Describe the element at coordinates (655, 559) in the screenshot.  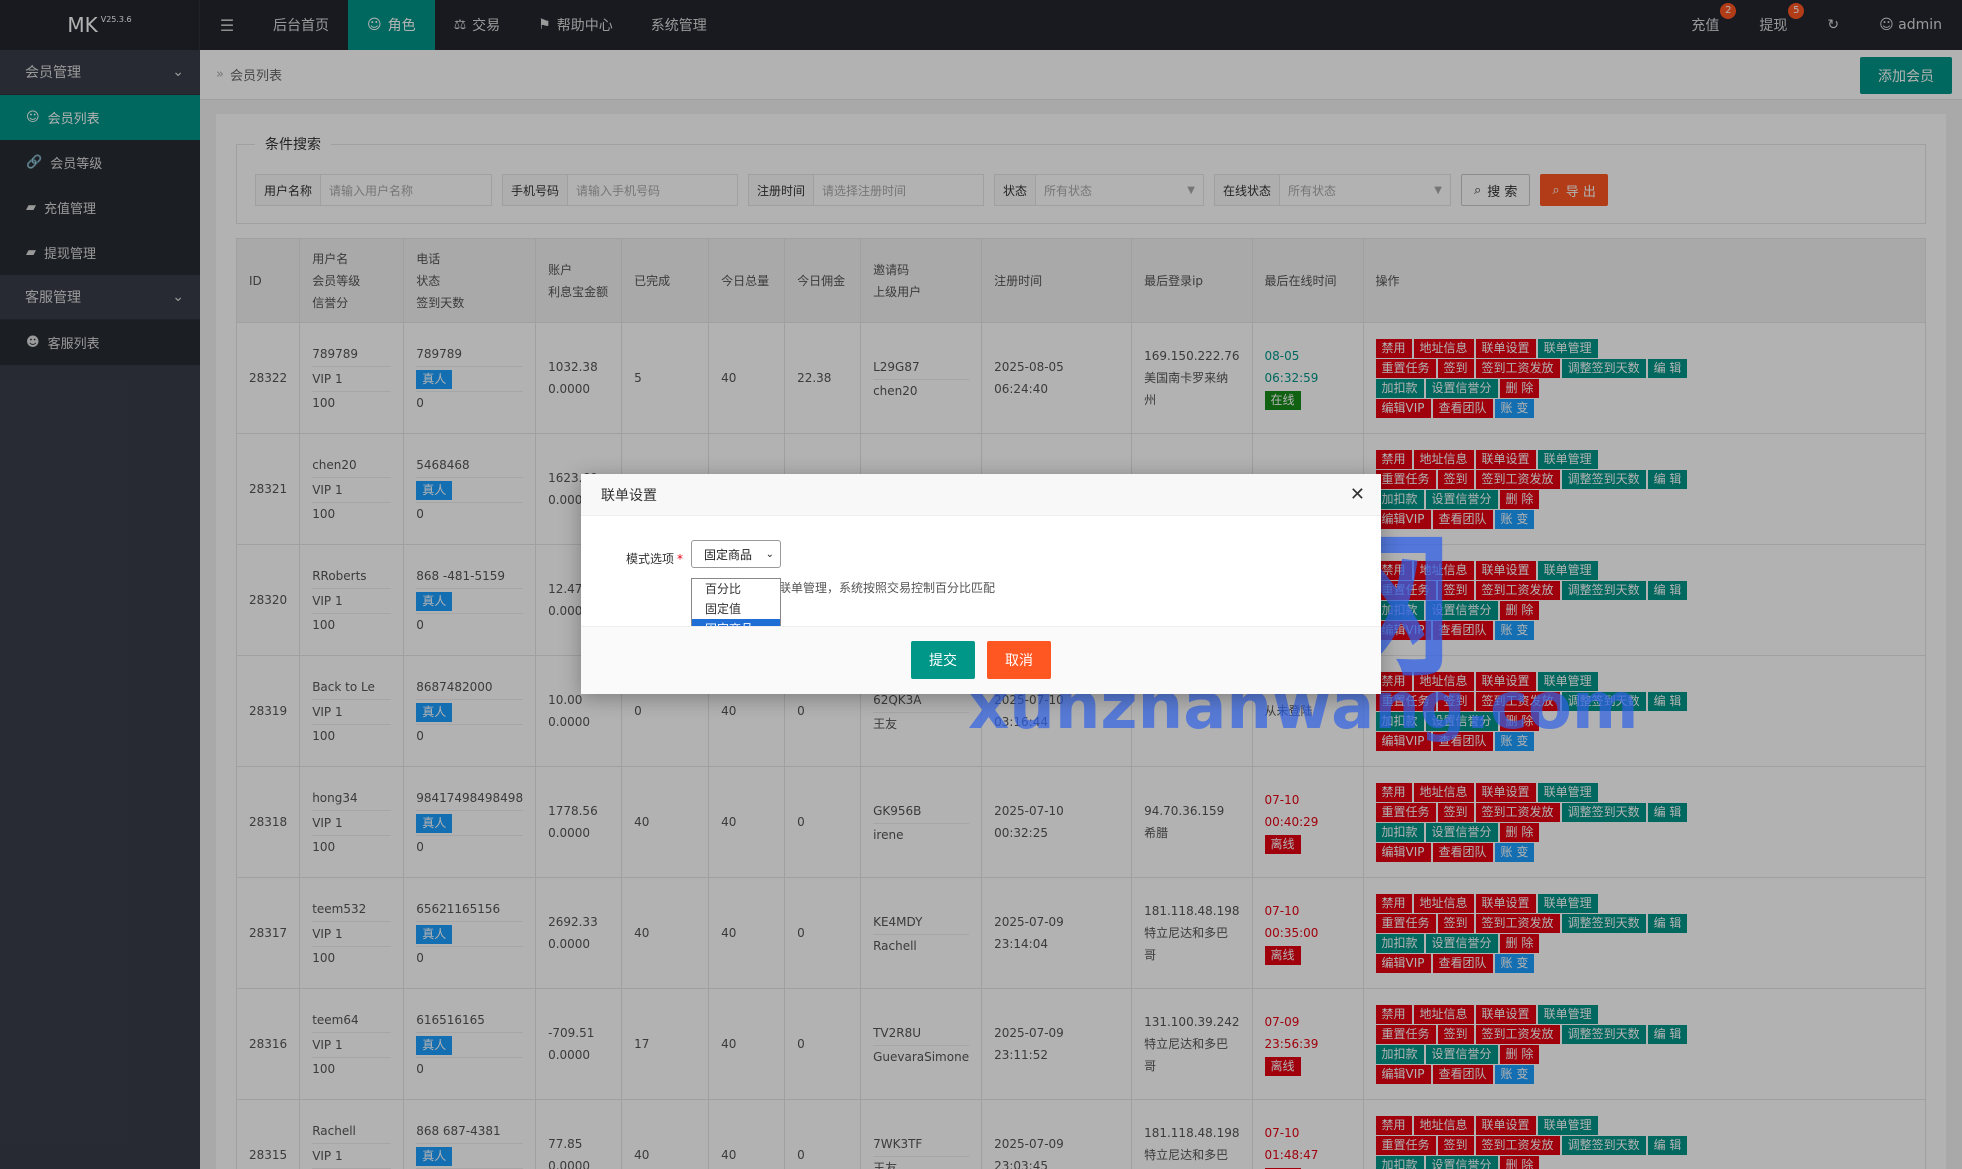
I see `mode-label: 模式选项 *` at that location.